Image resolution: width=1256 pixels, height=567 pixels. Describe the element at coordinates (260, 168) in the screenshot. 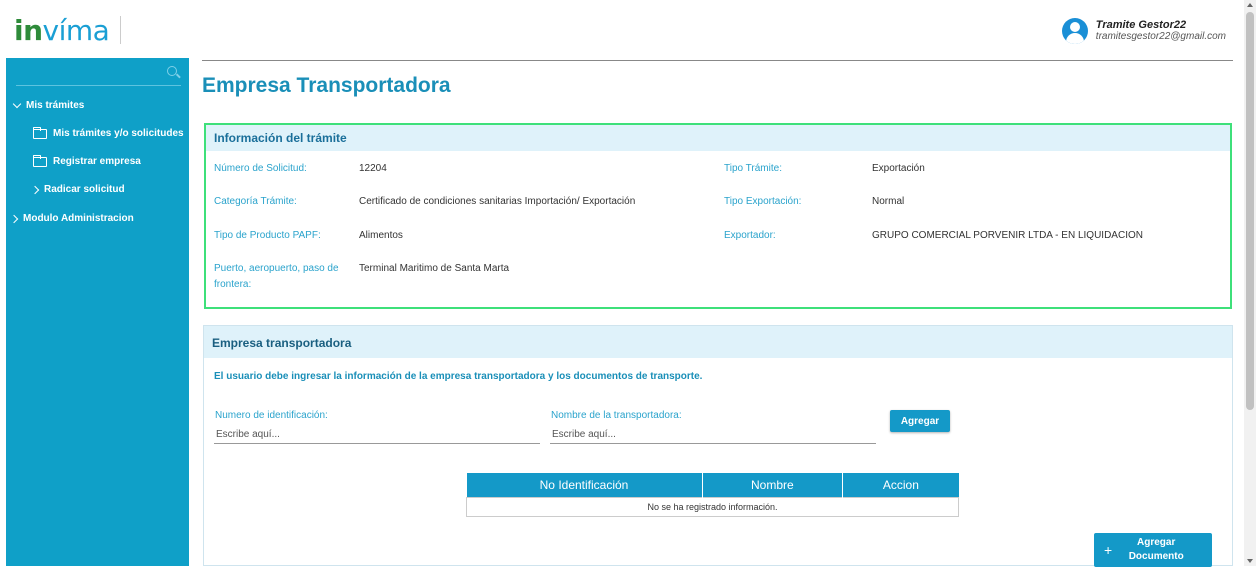

I see `numero-solicitud-label: Número de Solicitud:` at that location.